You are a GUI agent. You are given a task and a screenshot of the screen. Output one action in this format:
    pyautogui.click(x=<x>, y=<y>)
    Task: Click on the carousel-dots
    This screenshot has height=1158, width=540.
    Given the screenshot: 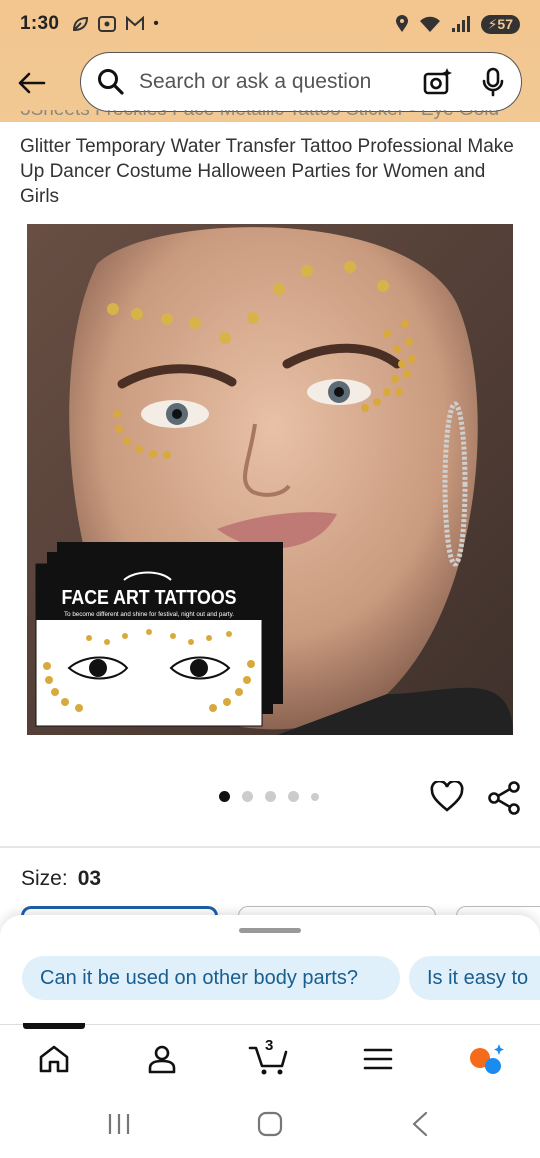 What is the action you would take?
    pyautogui.click(x=269, y=796)
    